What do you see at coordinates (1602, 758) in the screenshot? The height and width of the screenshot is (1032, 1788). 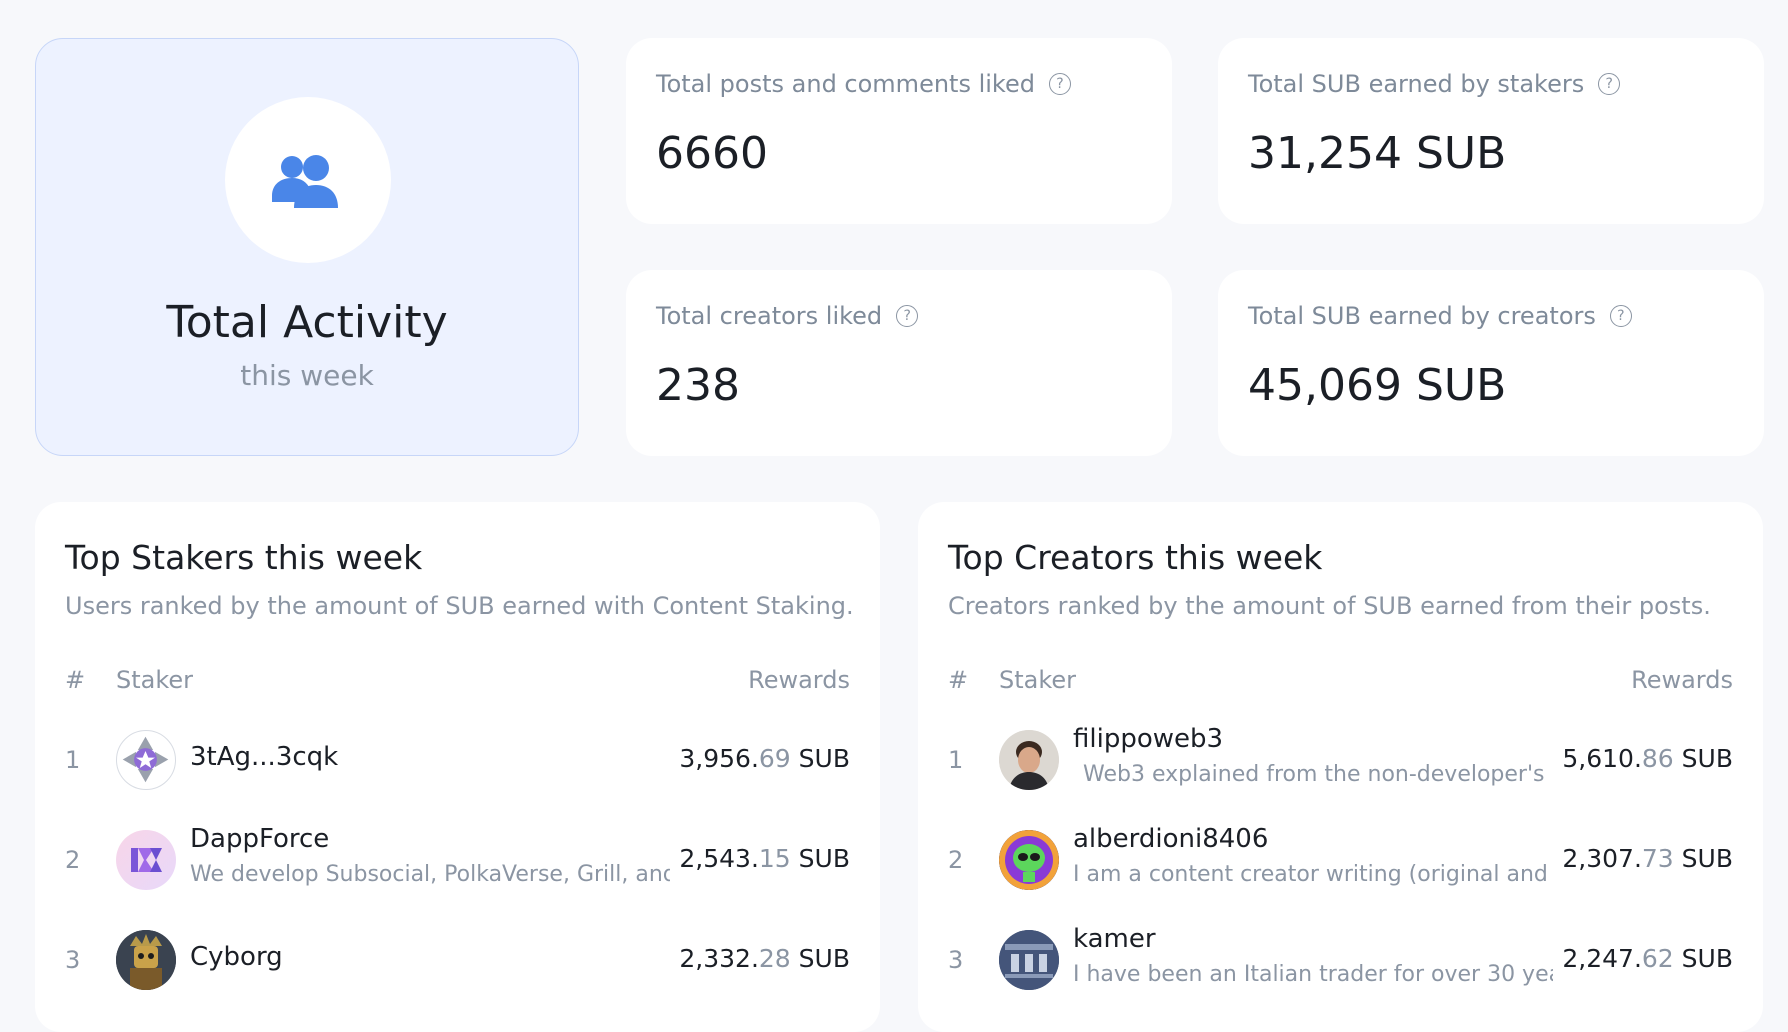 I see `reward-integer: 5,610.` at bounding box center [1602, 758].